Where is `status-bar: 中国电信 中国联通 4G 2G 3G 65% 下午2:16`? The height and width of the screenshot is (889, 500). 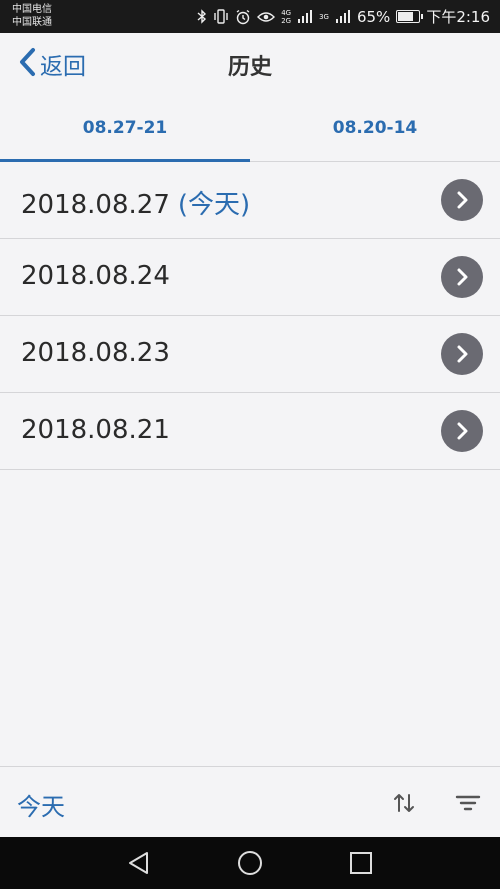
status-bar: 中国电信 中国联通 4G 2G 3G 65% 下午2:16 is located at coordinates (250, 16).